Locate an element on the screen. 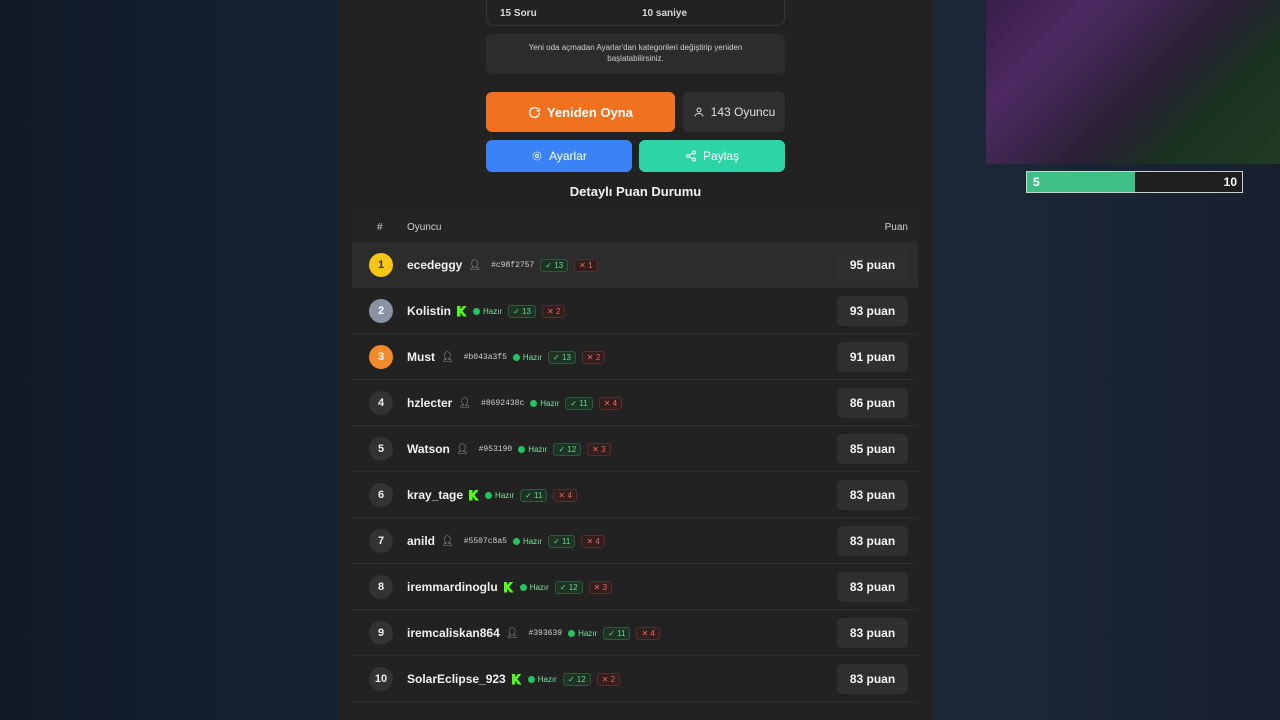  table-row: 8 iremmardinoglu Hazır ✓ 12 ✕ 3 83 puan is located at coordinates (635, 587).